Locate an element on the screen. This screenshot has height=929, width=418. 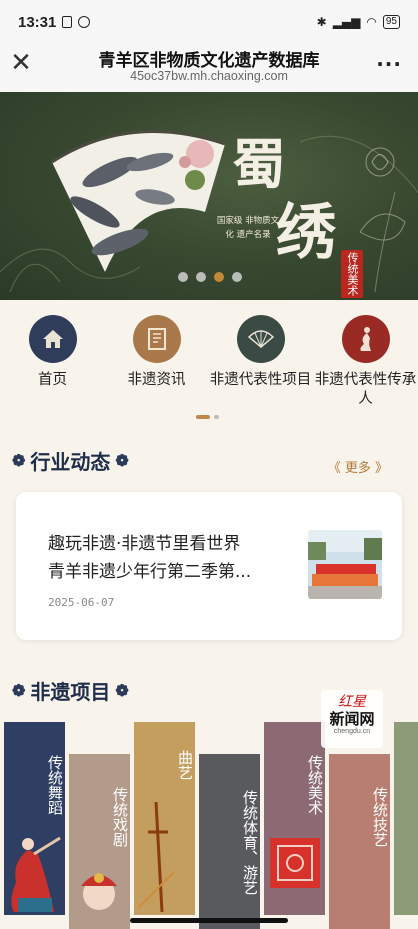
battery-icon: 95 is located at coordinates (391, 22).